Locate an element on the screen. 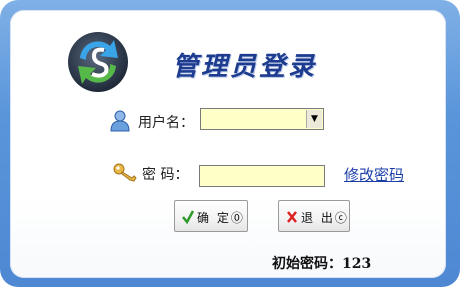  username-select: ▼ is located at coordinates (262, 119).